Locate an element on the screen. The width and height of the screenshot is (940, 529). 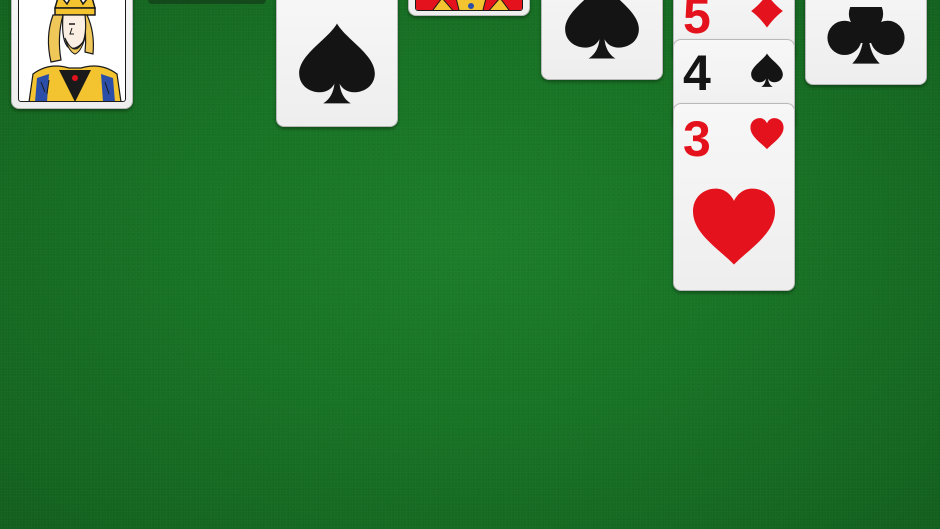
spades-card is located at coordinates (337, 63).